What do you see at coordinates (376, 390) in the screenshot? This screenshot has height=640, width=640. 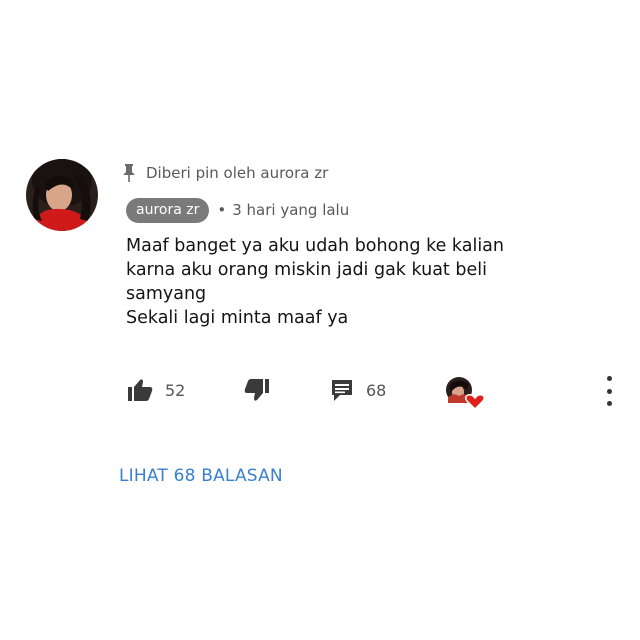 I see `reply-count: 68` at bounding box center [376, 390].